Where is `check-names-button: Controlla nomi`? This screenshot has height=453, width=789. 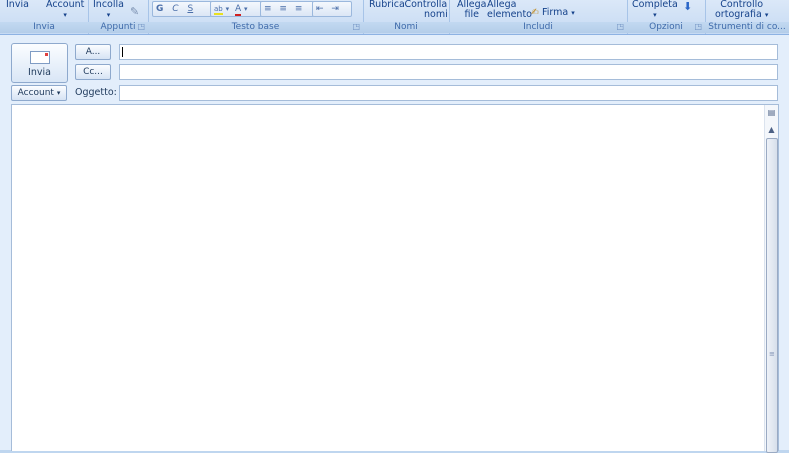
check-names-button: Controlla nomi is located at coordinates (426, 10).